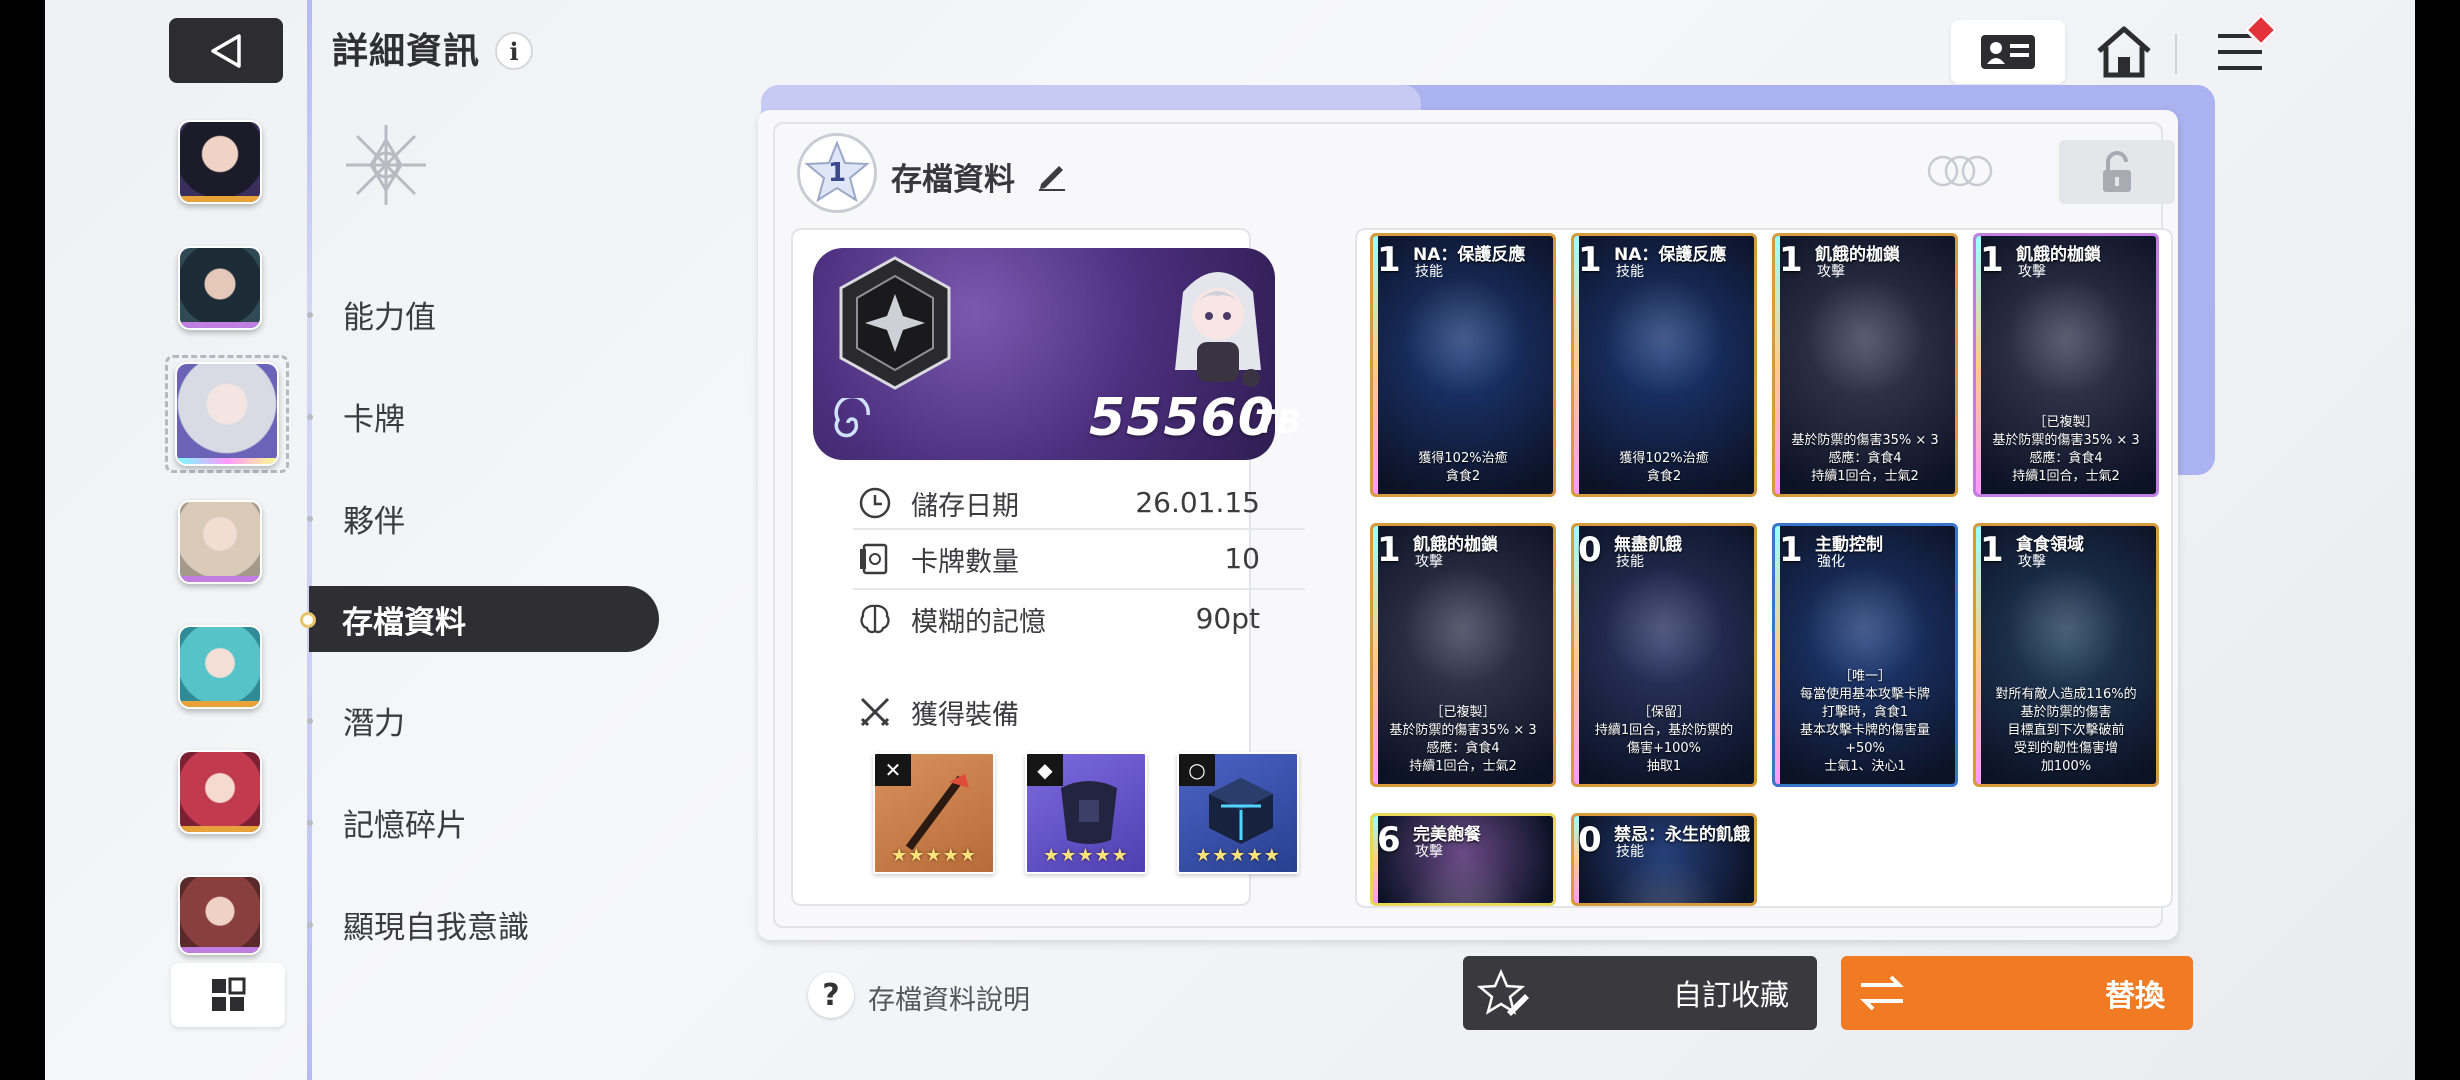 This screenshot has height=1080, width=2460. I want to click on nav-item-memory-fragments: 記憶碎片, so click(405, 822).